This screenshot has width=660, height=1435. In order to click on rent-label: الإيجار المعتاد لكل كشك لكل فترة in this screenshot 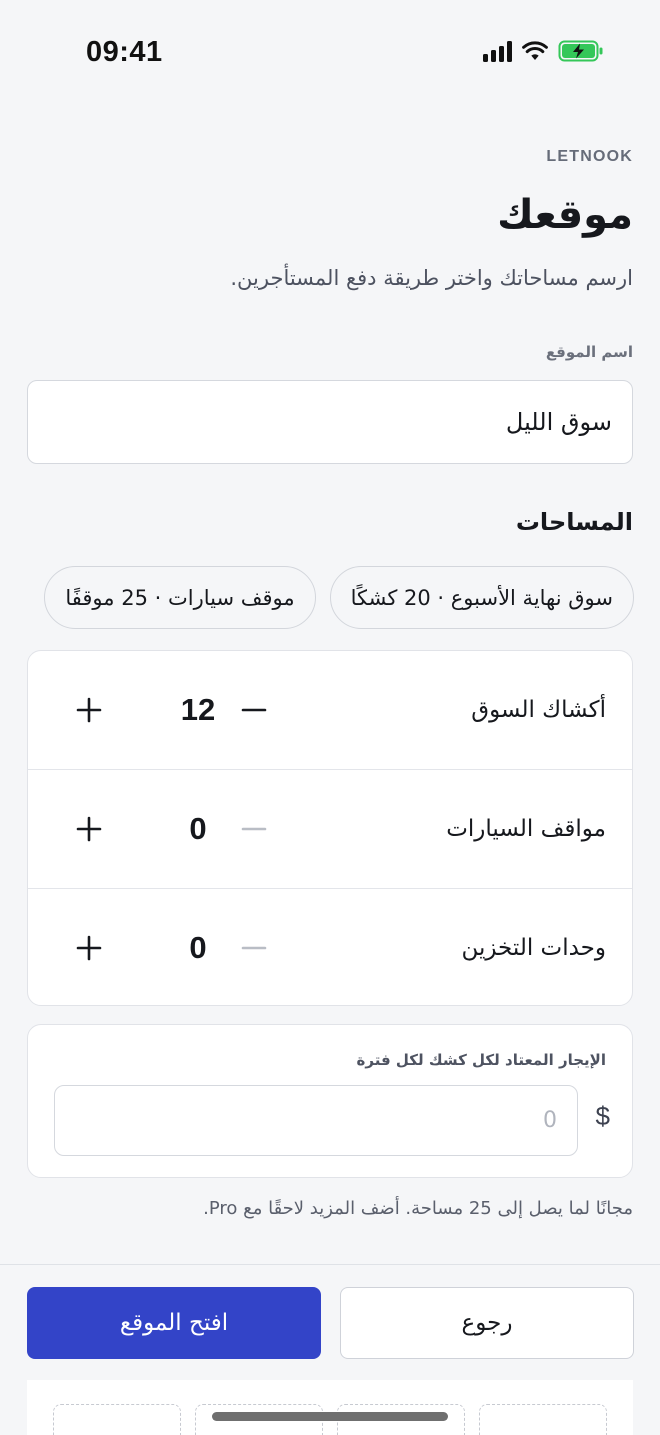, I will do `click(481, 1060)`.